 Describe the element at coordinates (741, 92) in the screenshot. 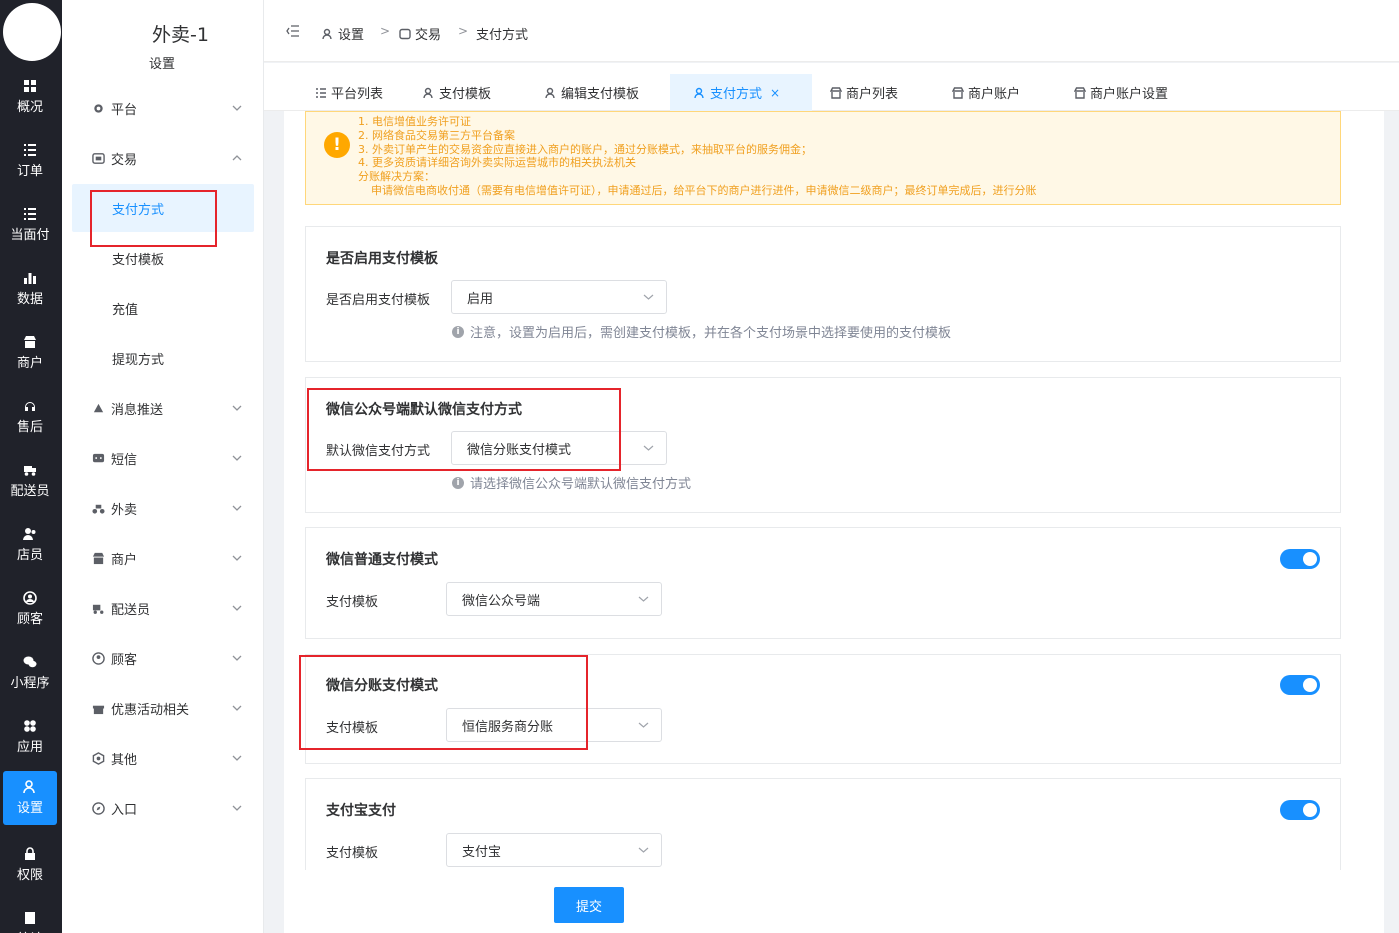

I see `tab-payment-method: 支付方式 ×` at that location.